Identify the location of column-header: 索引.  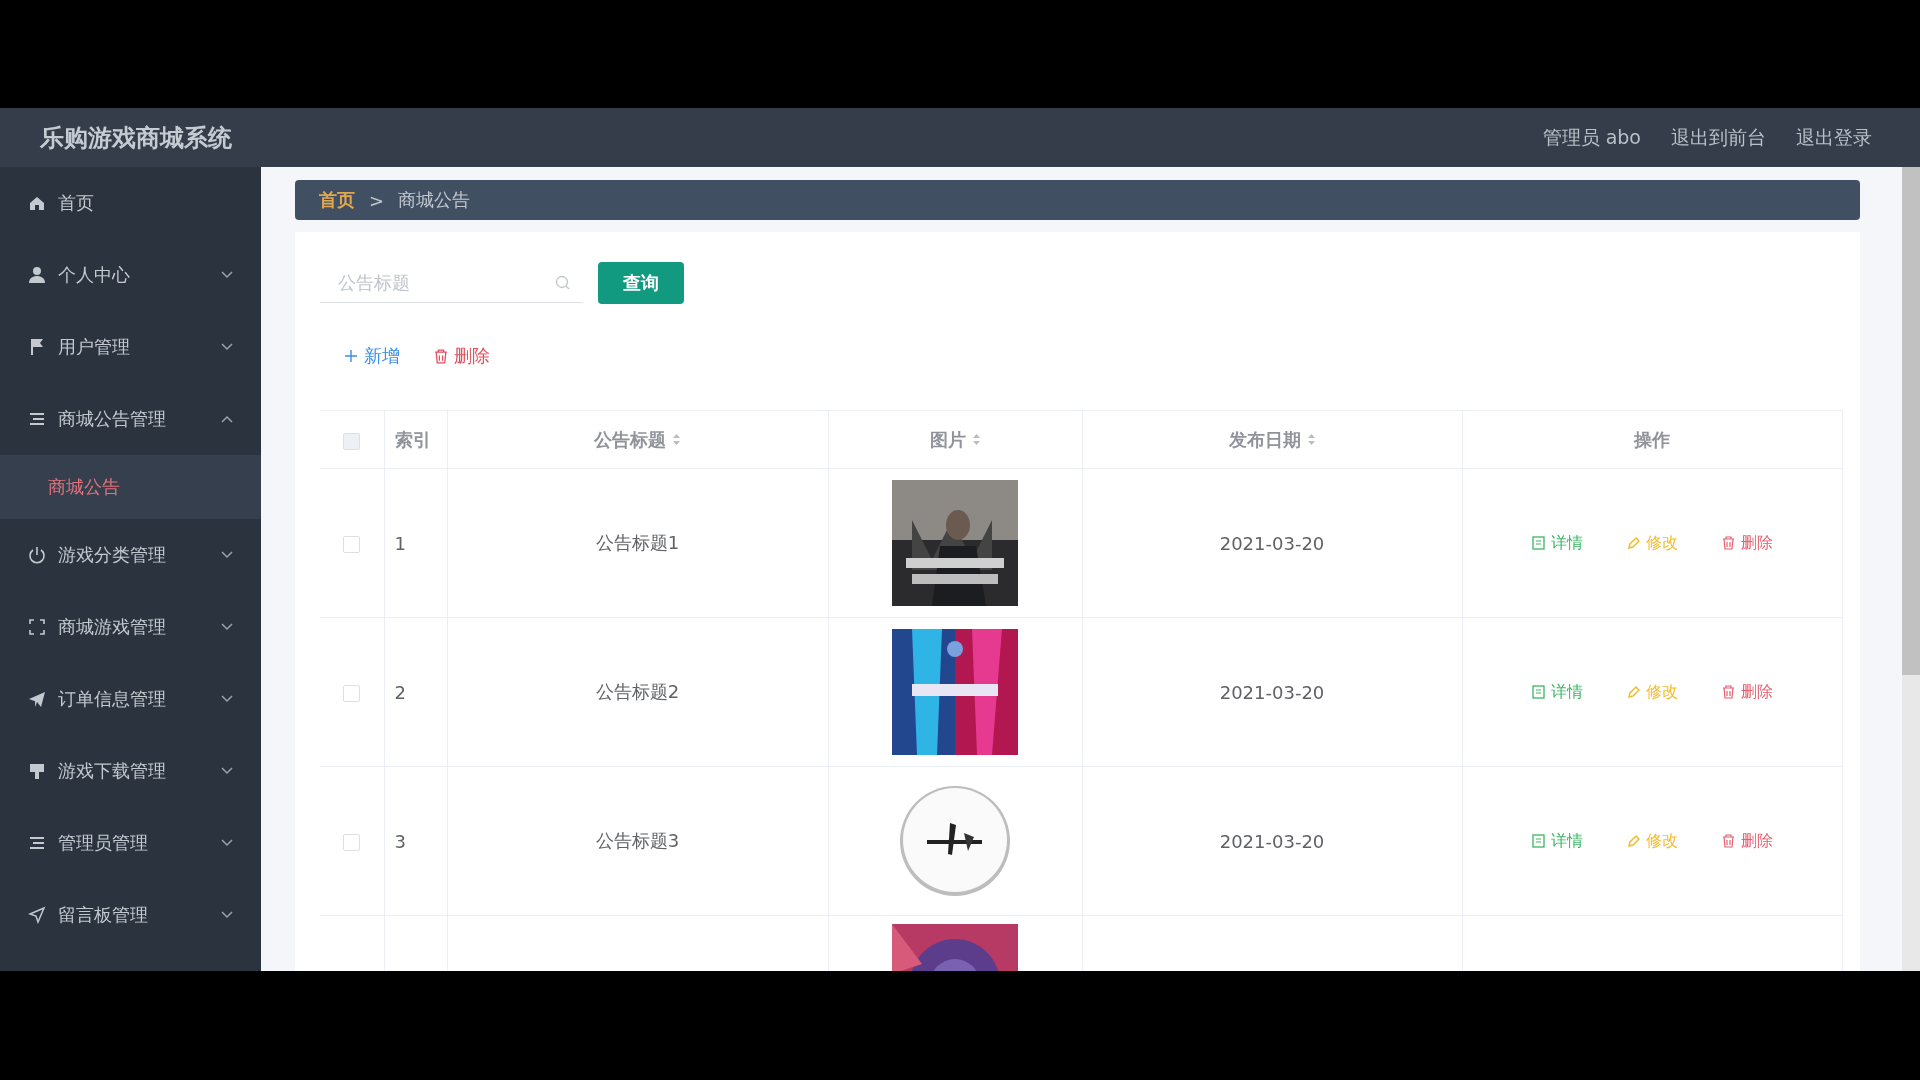
(412, 439).